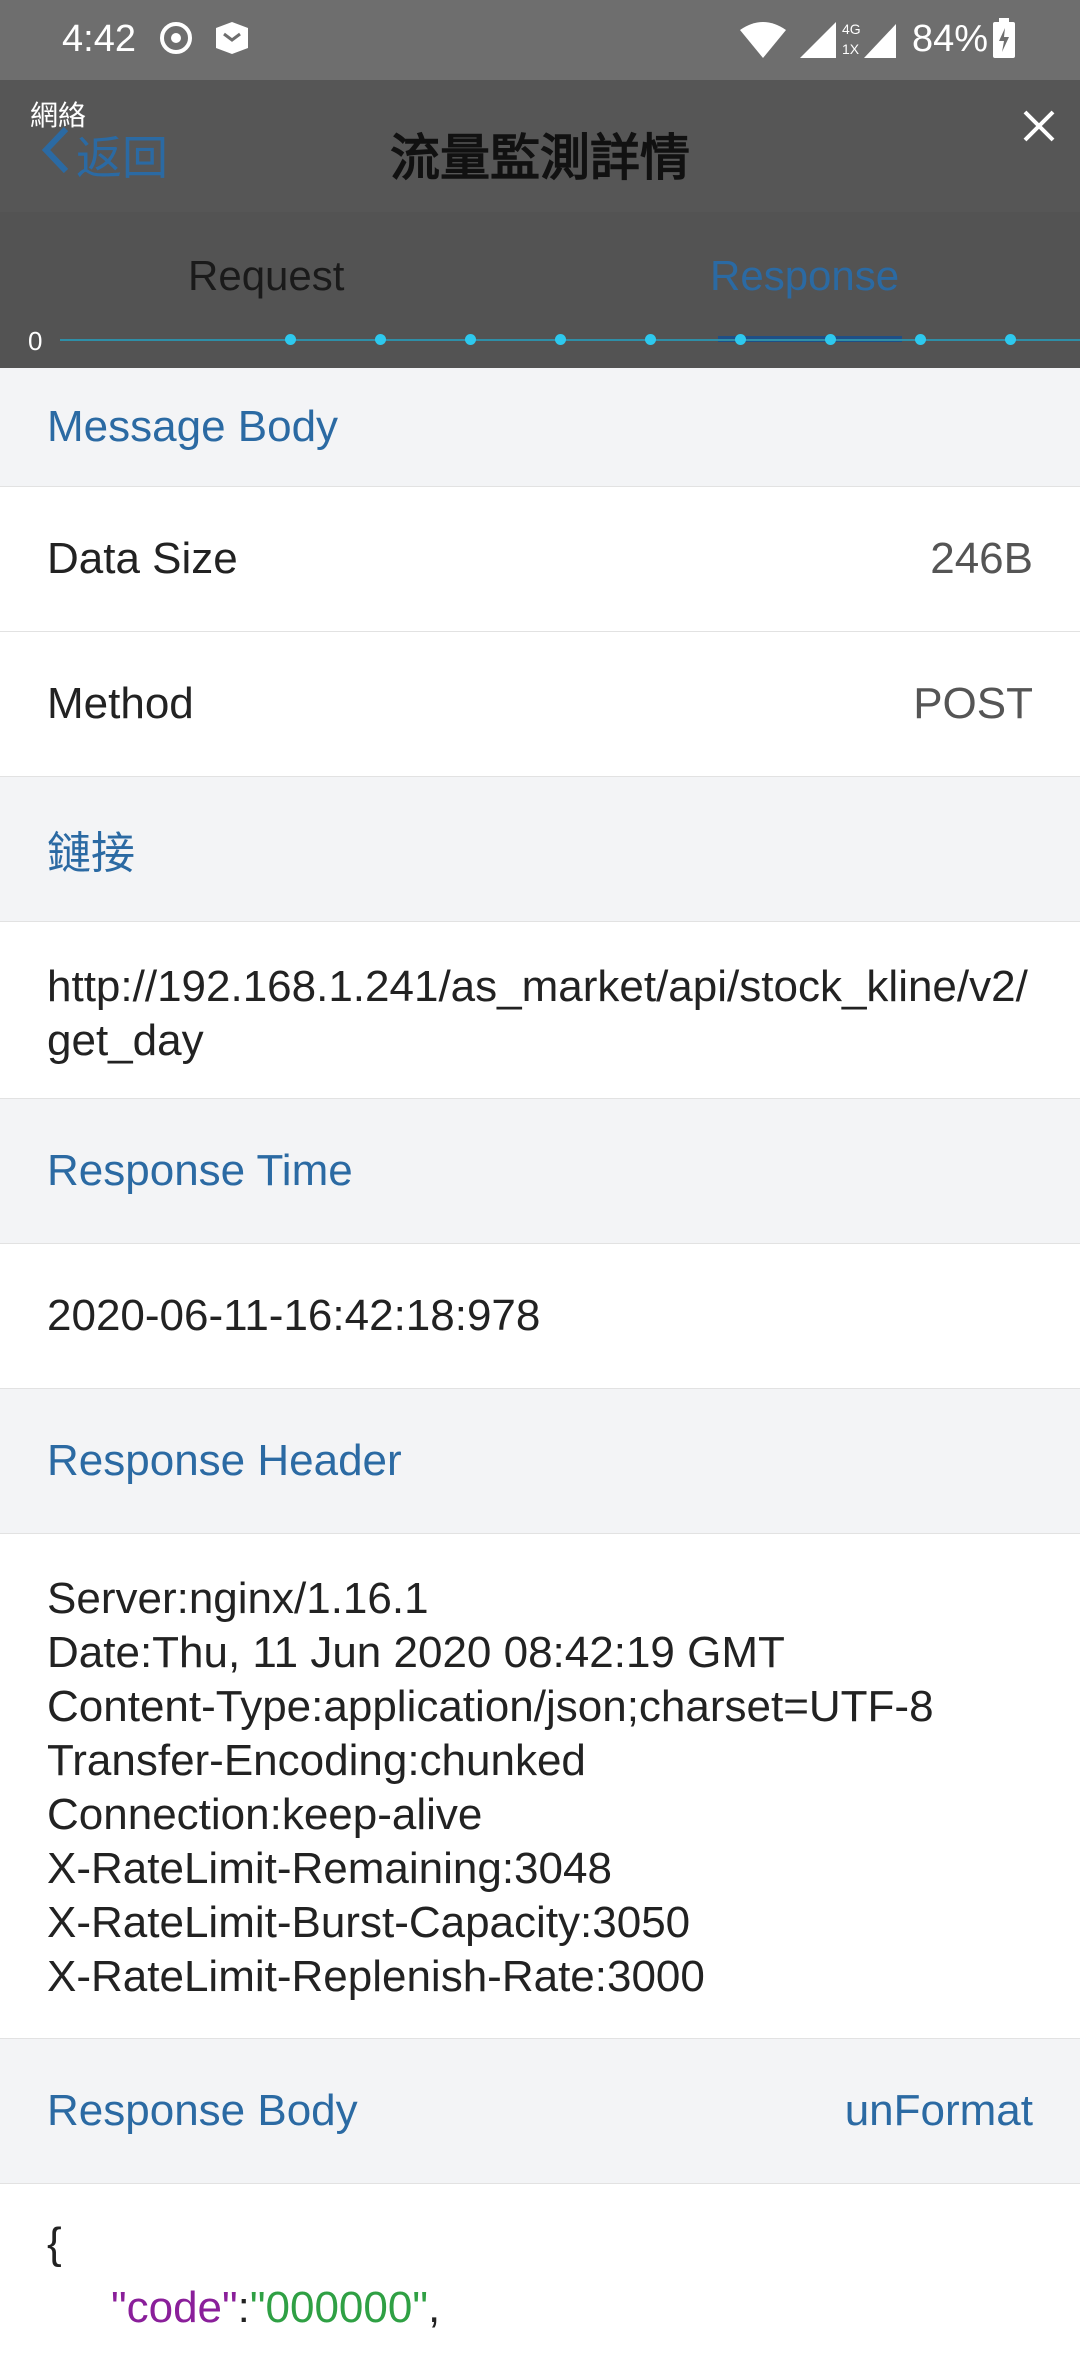 The height and width of the screenshot is (2368, 1080). What do you see at coordinates (174, 2307) in the screenshot?
I see `json-key: "code"` at bounding box center [174, 2307].